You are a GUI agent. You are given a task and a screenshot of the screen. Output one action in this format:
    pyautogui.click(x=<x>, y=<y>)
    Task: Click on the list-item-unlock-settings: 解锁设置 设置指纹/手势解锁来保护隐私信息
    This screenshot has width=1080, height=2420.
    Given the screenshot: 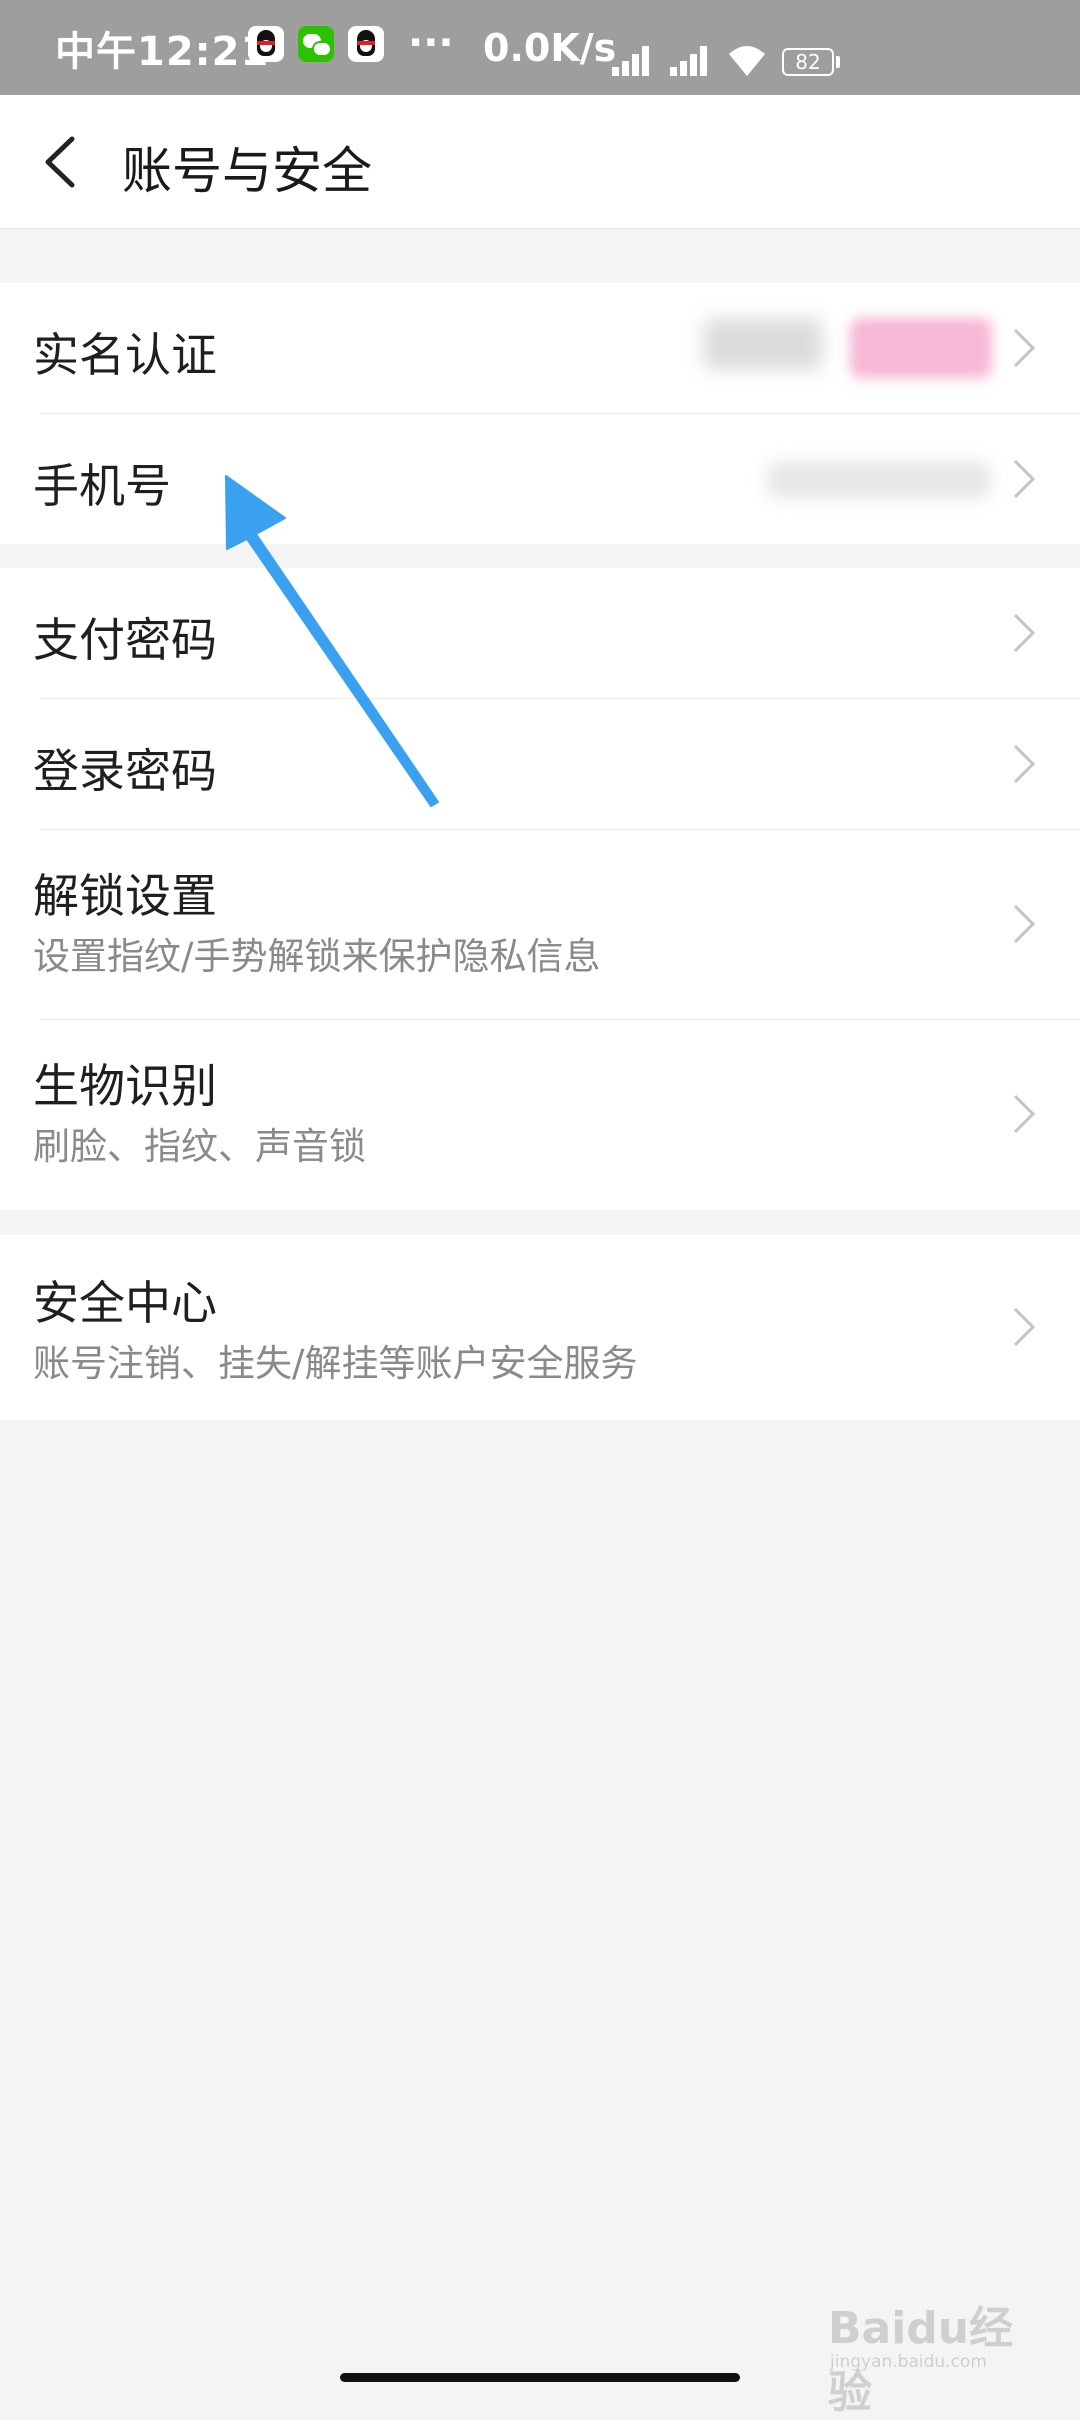 What is the action you would take?
    pyautogui.click(x=540, y=924)
    